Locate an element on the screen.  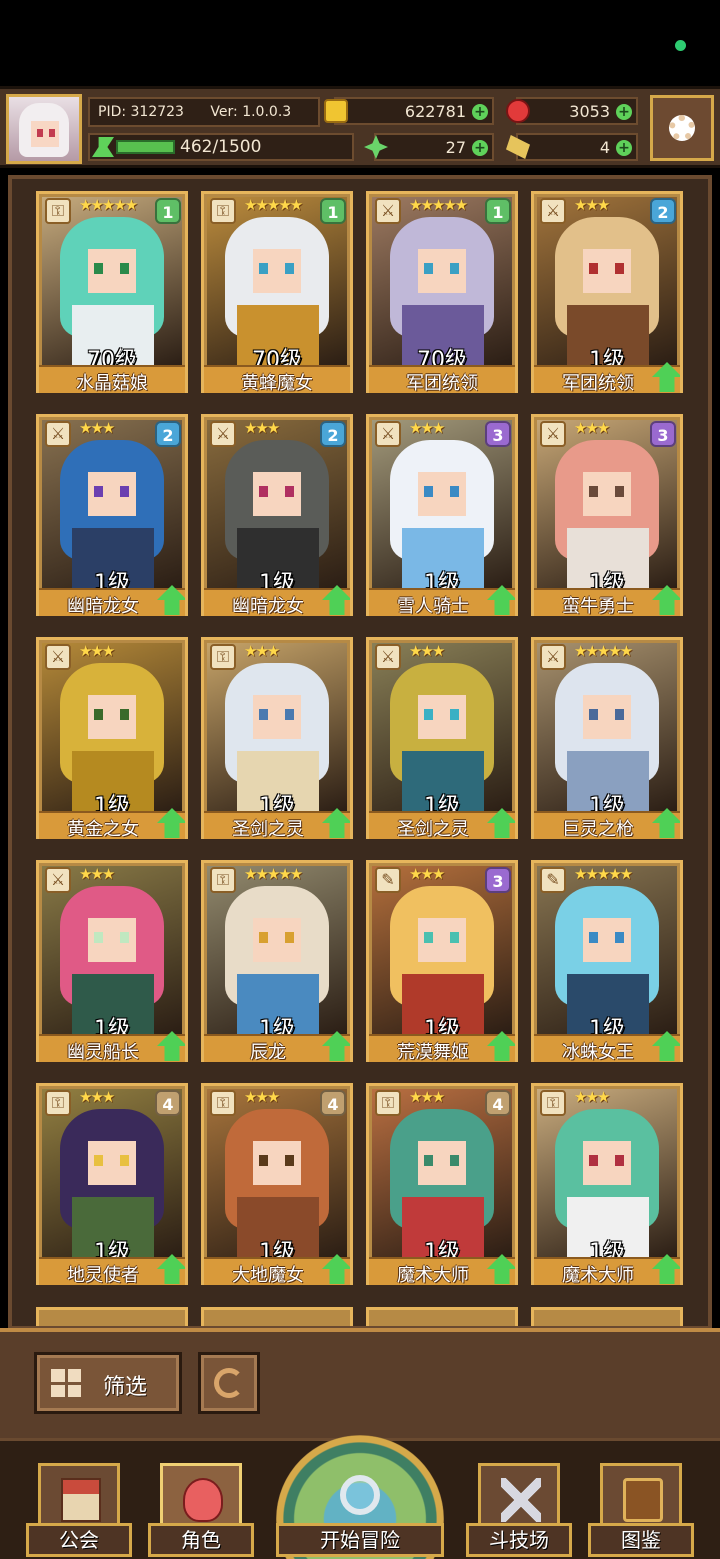
character-card: ✎ ★★★★★ 1级 冰蛛女王 is located at coordinates (607, 961).